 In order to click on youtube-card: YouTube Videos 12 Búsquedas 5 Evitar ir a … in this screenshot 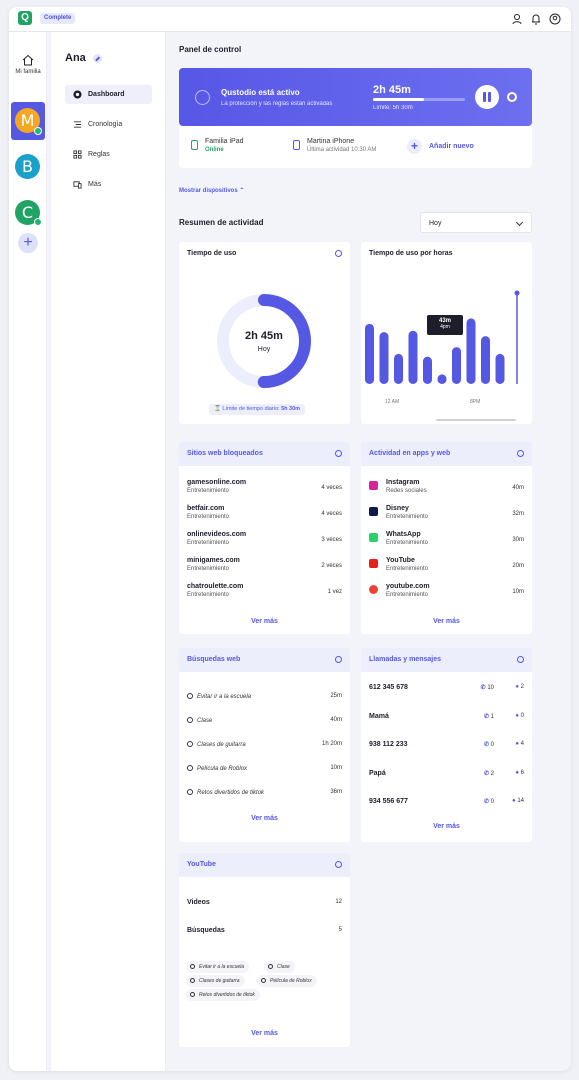, I will do `click(264, 950)`.